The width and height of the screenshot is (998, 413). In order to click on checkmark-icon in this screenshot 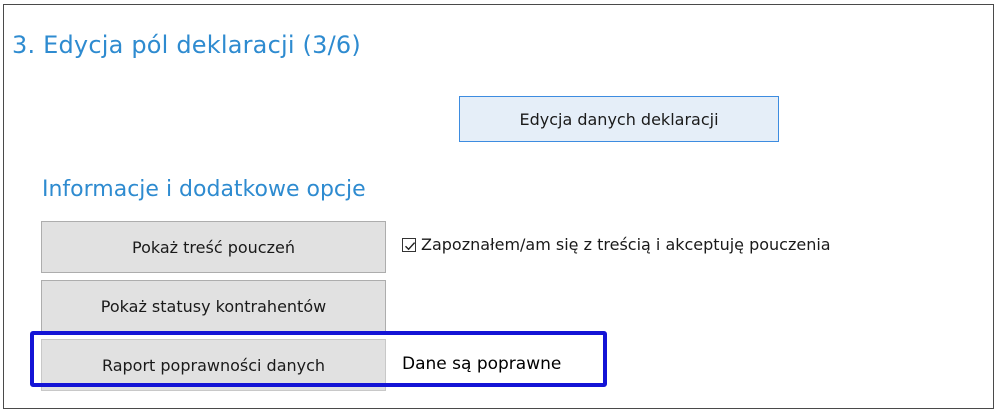, I will do `click(410, 245)`.